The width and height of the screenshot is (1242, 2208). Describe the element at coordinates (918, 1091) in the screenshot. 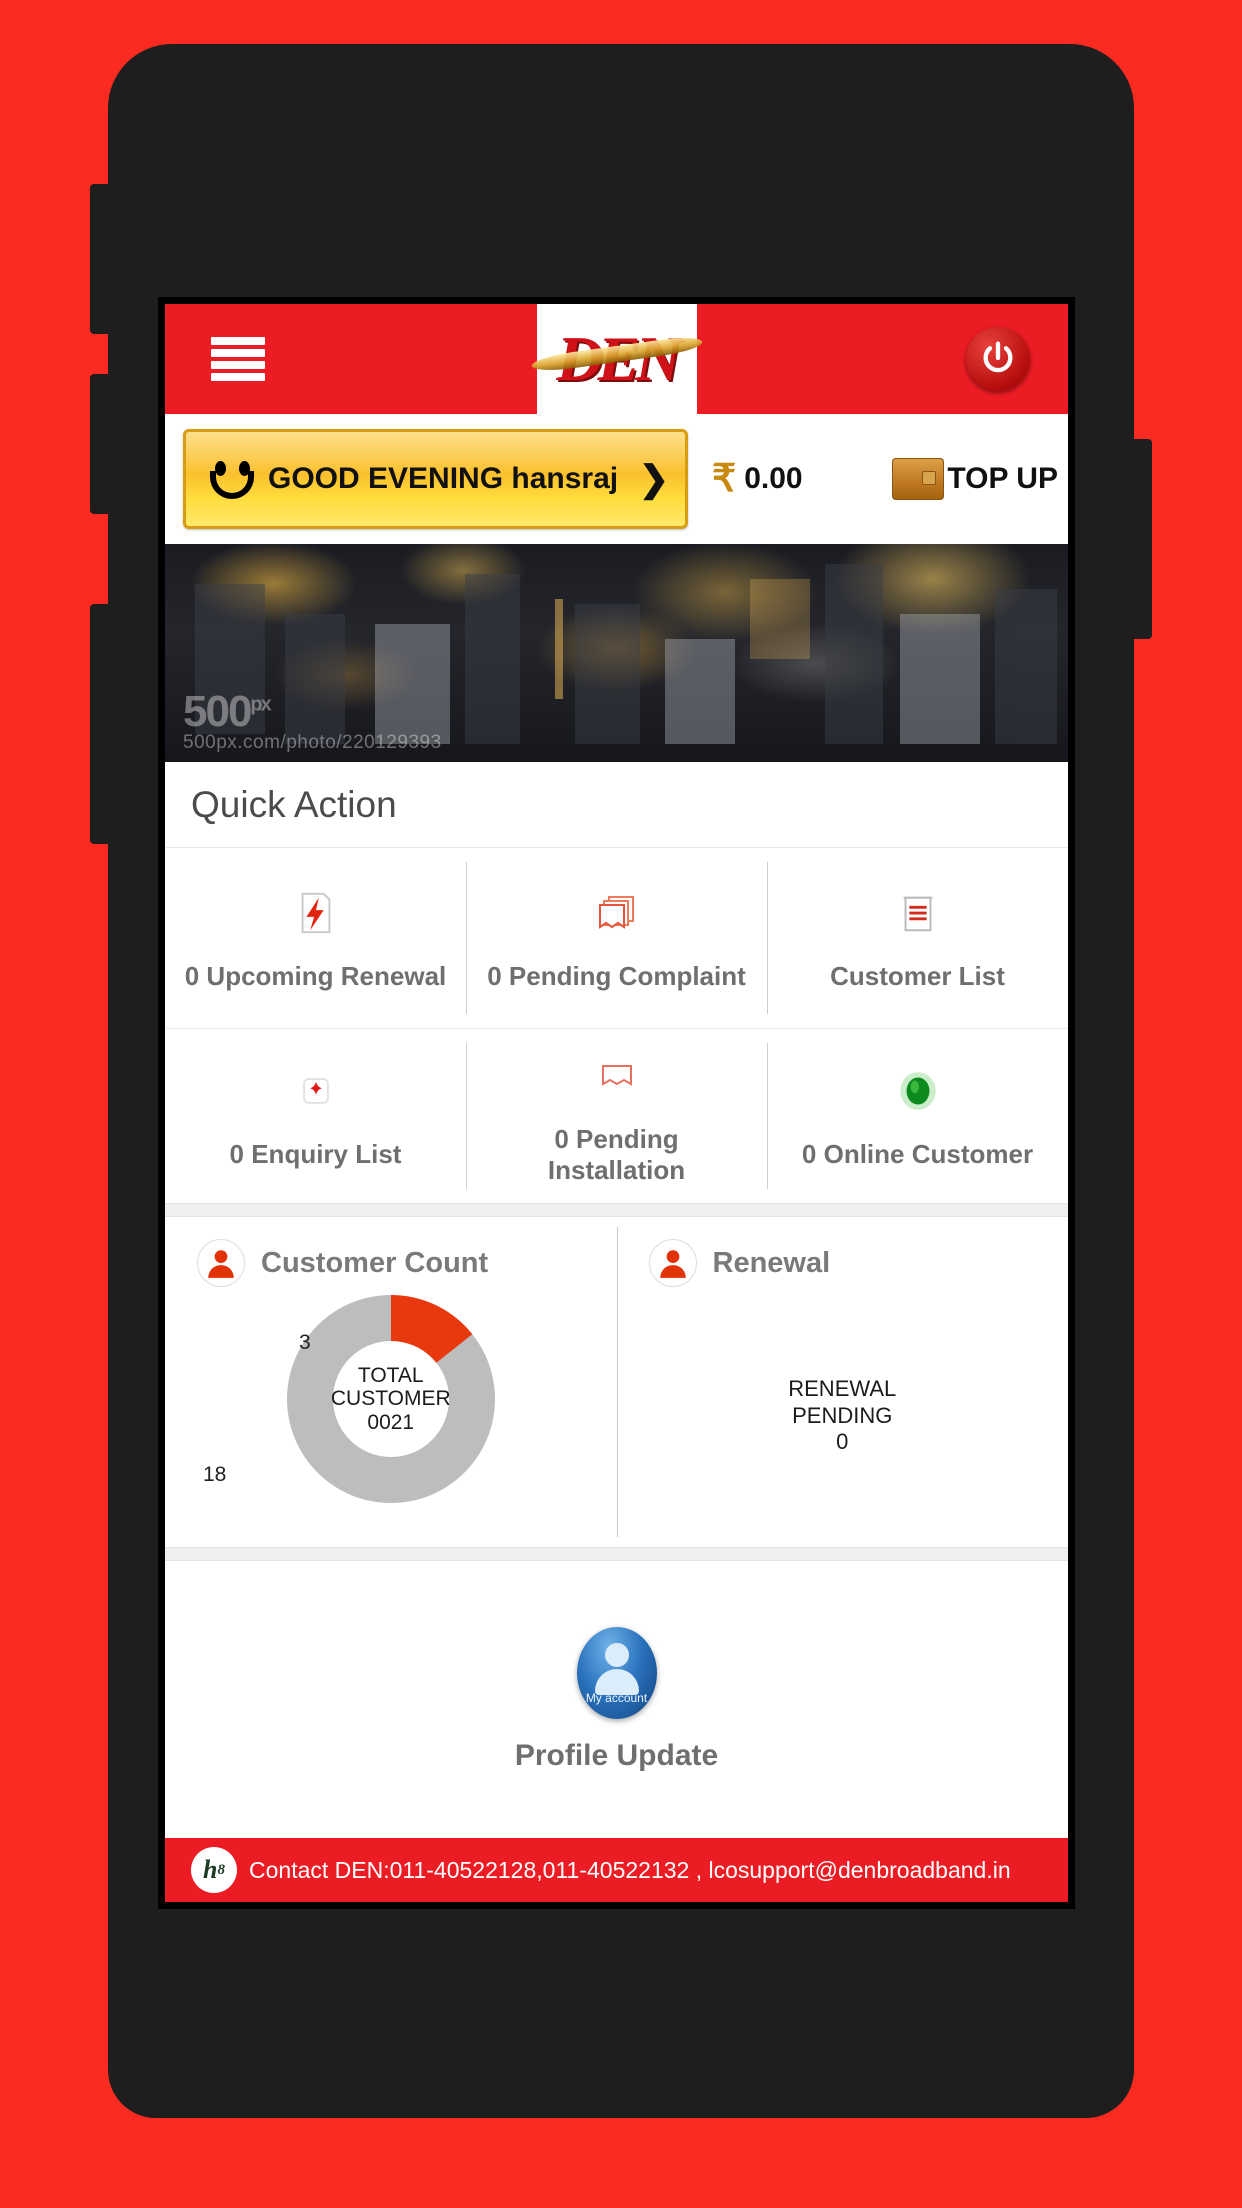

I see `green-status-dot-icon` at that location.